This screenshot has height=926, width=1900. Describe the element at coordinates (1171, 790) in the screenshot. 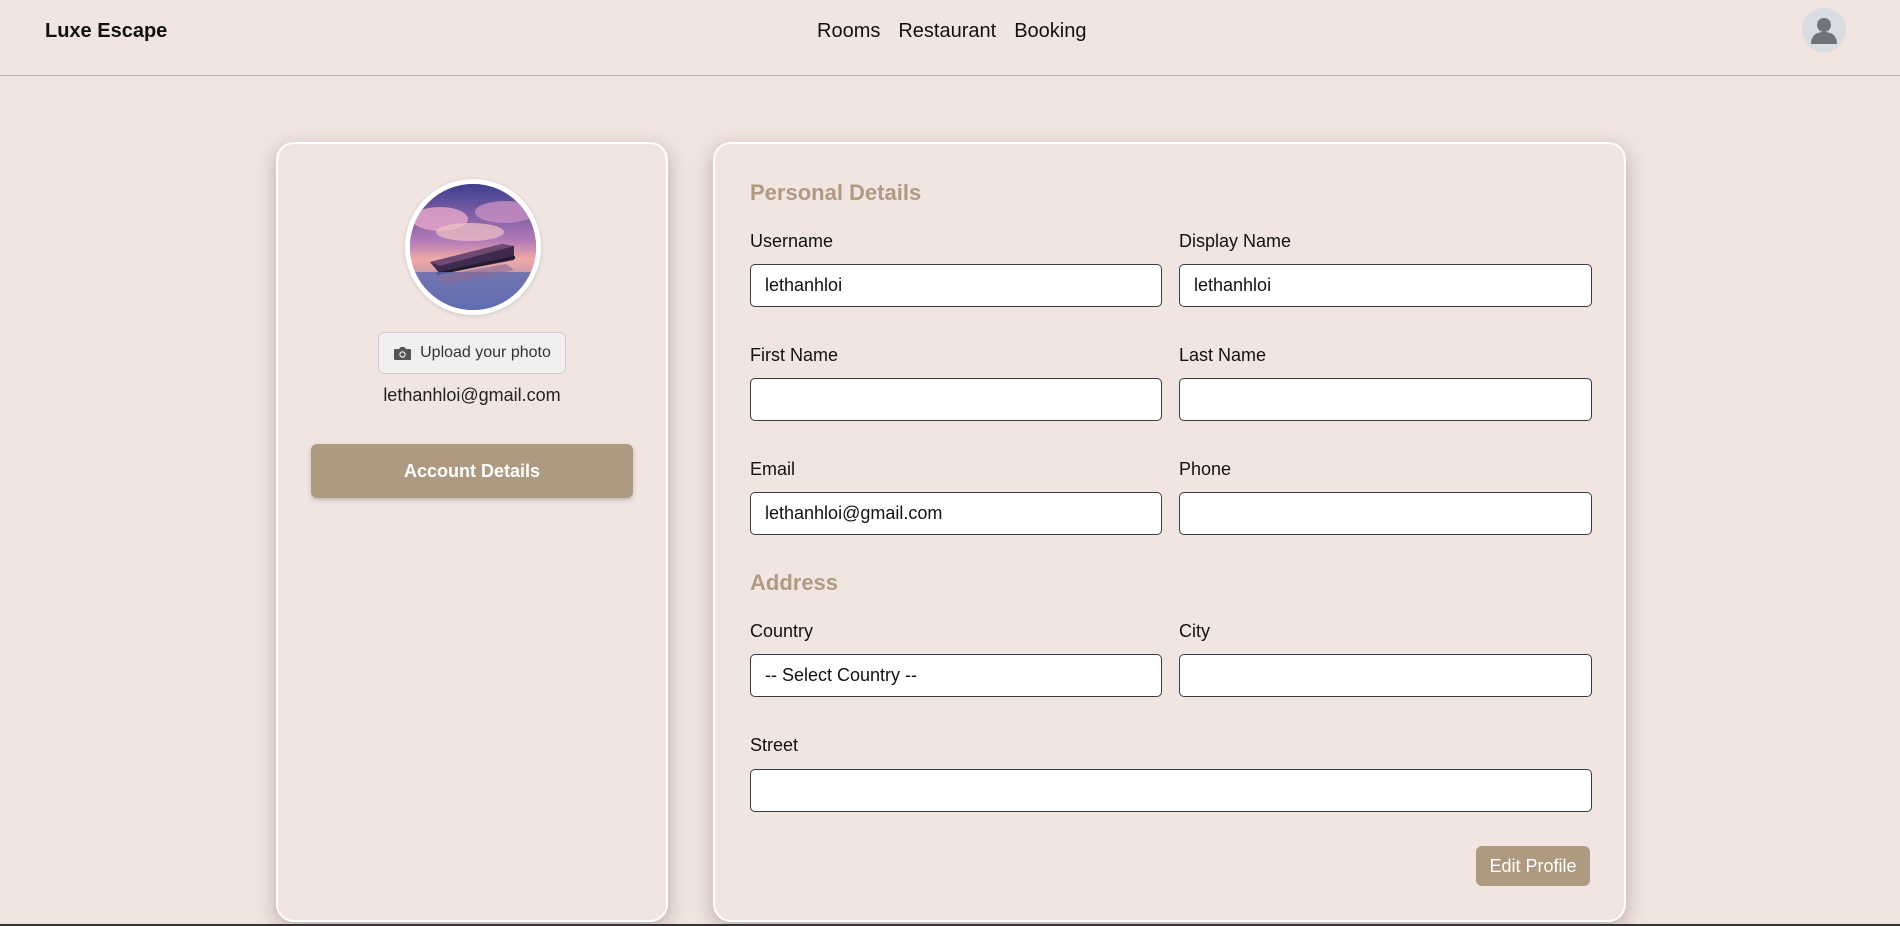

I see `street-field` at that location.